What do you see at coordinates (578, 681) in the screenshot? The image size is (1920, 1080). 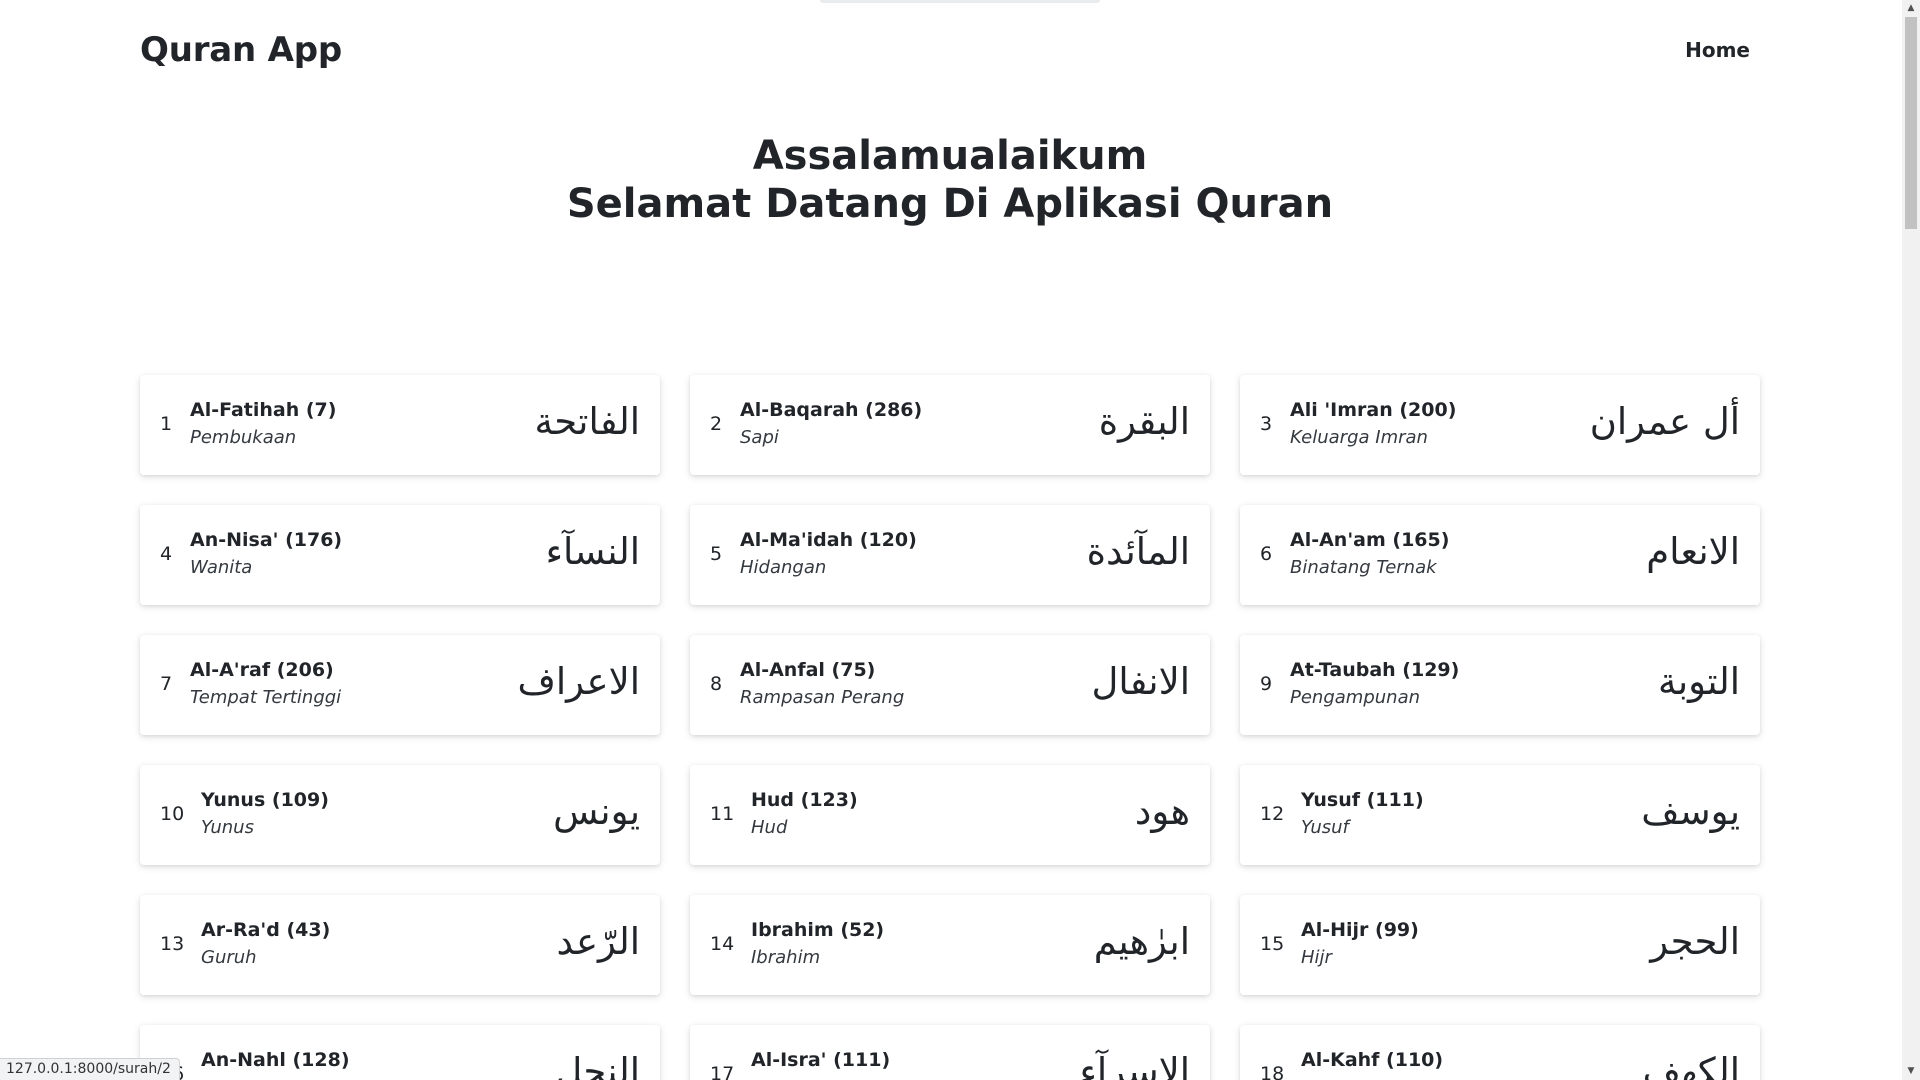 I see `surah-arabic-name: الاعراف` at bounding box center [578, 681].